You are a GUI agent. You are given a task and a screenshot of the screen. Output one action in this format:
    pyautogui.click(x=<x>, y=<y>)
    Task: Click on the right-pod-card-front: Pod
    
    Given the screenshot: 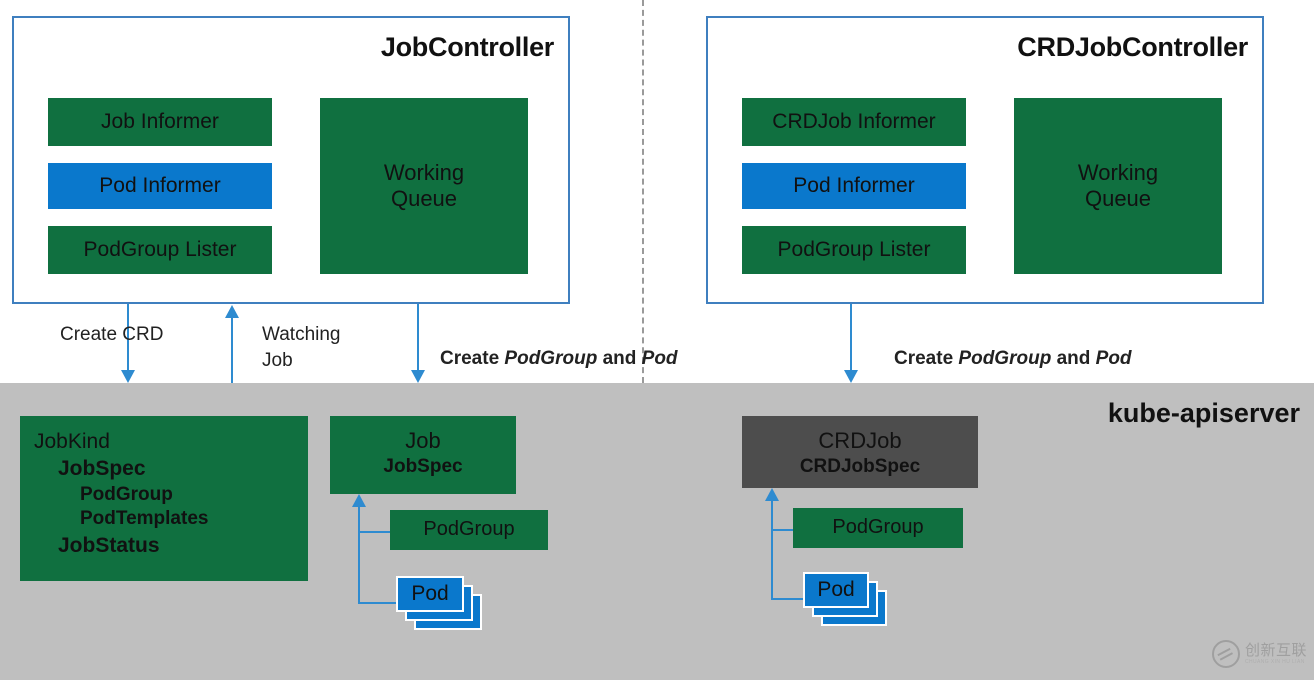 What is the action you would take?
    pyautogui.click(x=836, y=590)
    